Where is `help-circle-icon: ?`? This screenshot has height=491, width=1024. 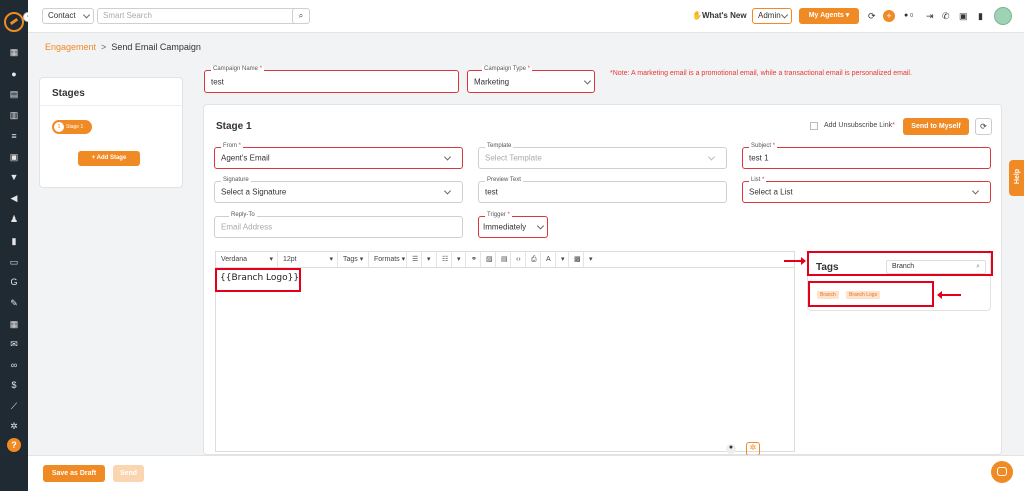 help-circle-icon: ? is located at coordinates (14, 445).